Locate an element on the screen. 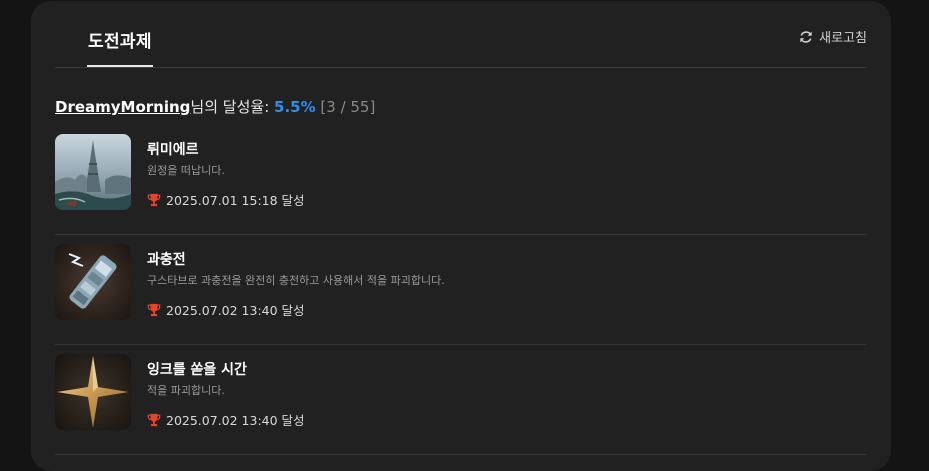 This screenshot has height=471, width=929. achievement-date: 2025.07.01 15:18 달성 is located at coordinates (226, 199).